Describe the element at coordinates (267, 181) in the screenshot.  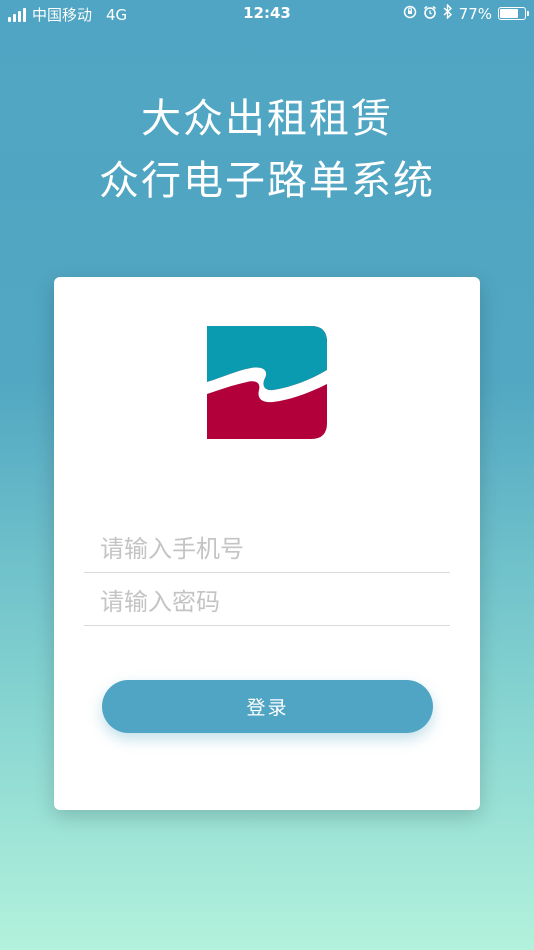
I see `title-line-2: 众行电子路单系统` at that location.